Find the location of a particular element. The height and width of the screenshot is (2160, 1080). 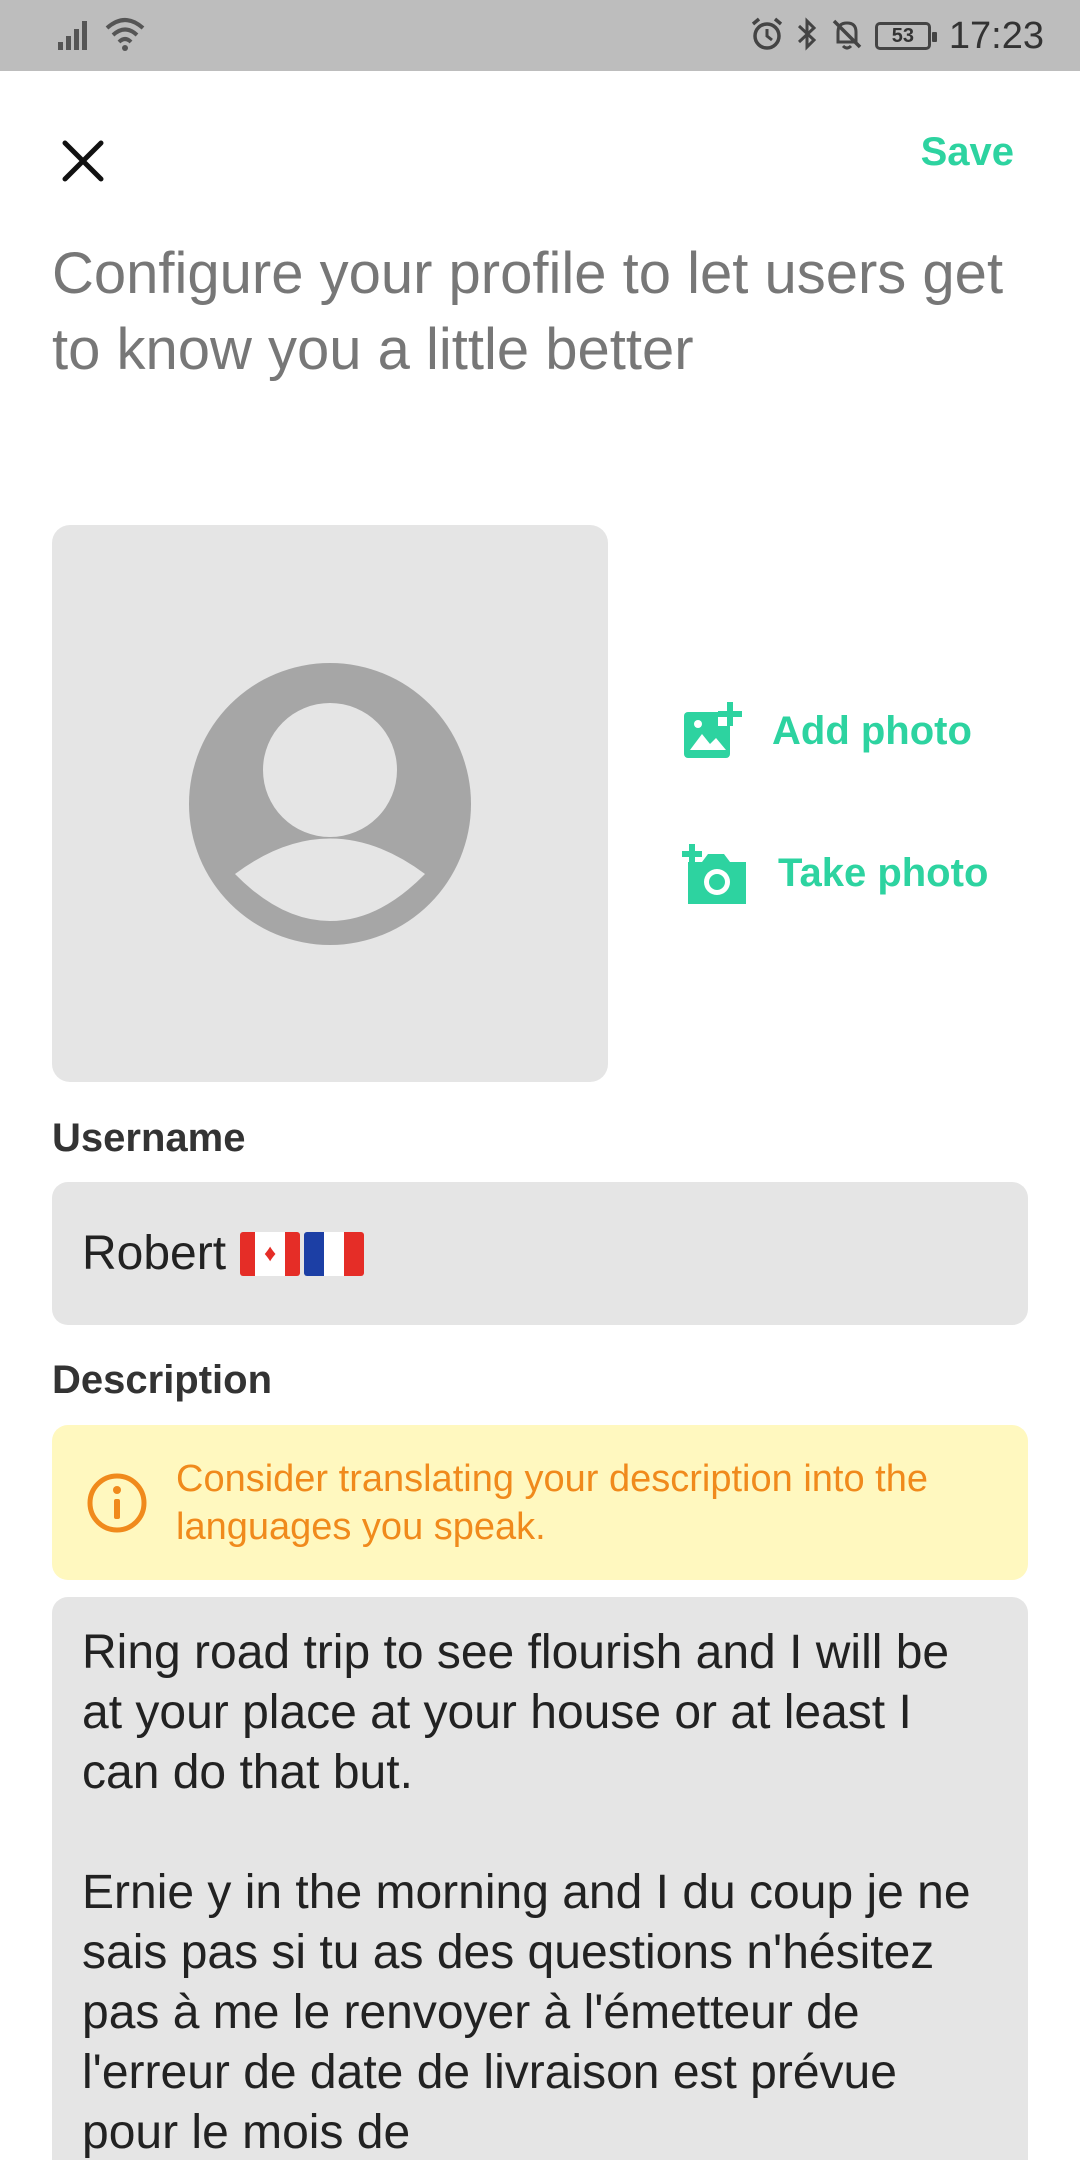

add-photo-label: Add photo is located at coordinates (872, 730).